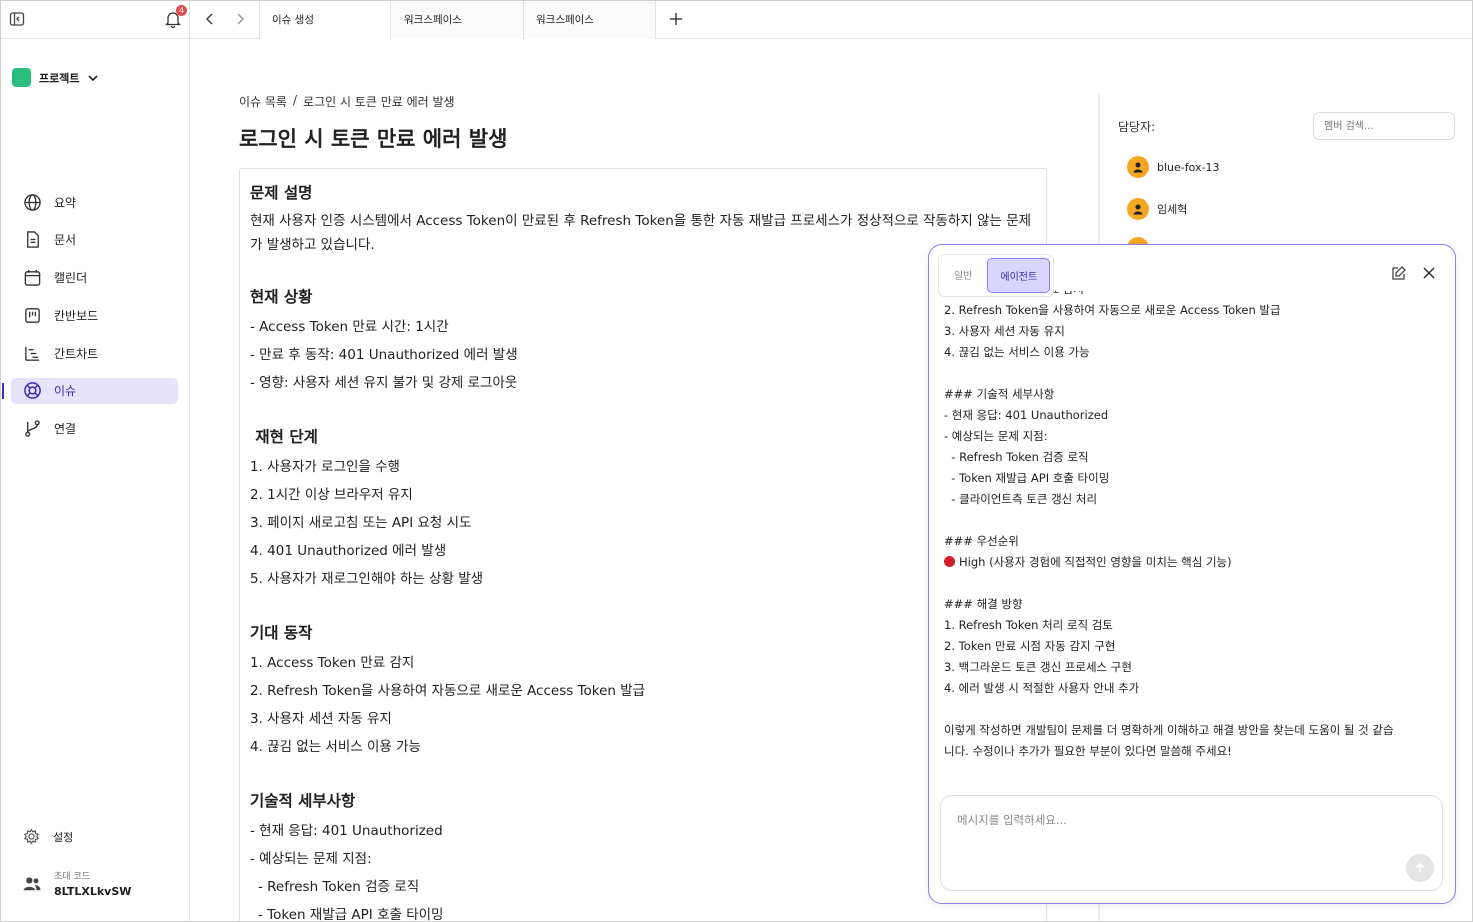  I want to click on sidebar-item-label: 요약, so click(65, 202).